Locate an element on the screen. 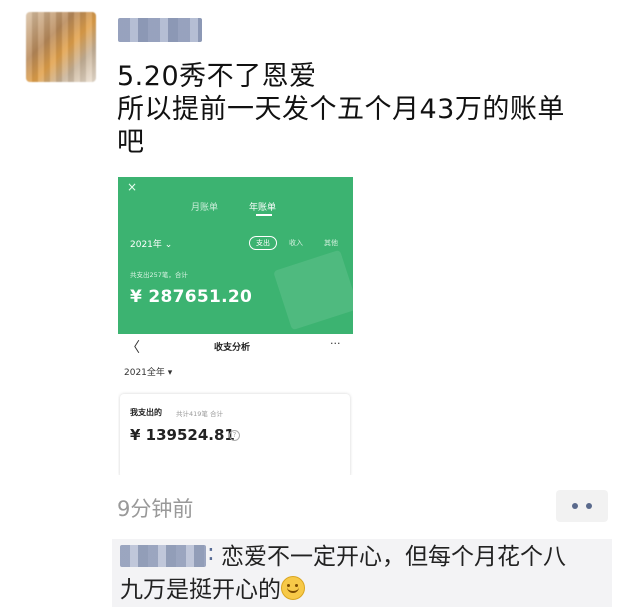  info-icon: ? is located at coordinates (234, 435).